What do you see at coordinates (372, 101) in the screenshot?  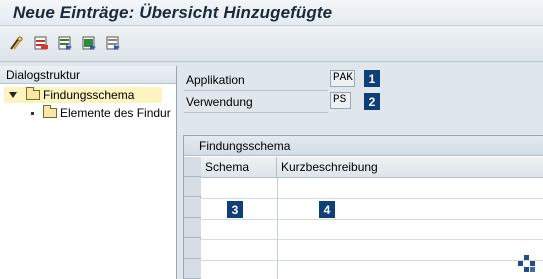 I see `marker-2: 2` at bounding box center [372, 101].